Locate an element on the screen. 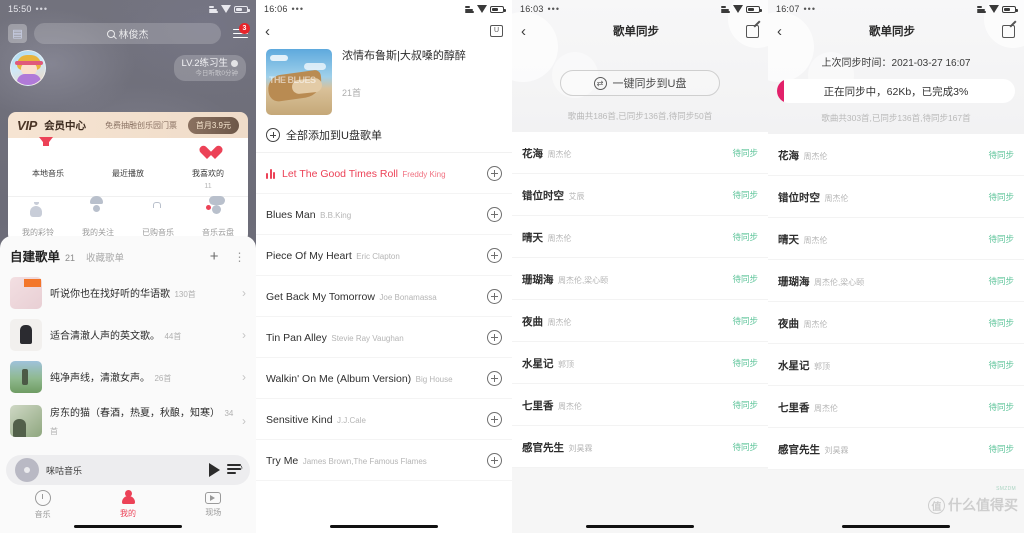 The image size is (1024, 533). song-artist: Big House is located at coordinates (434, 379).